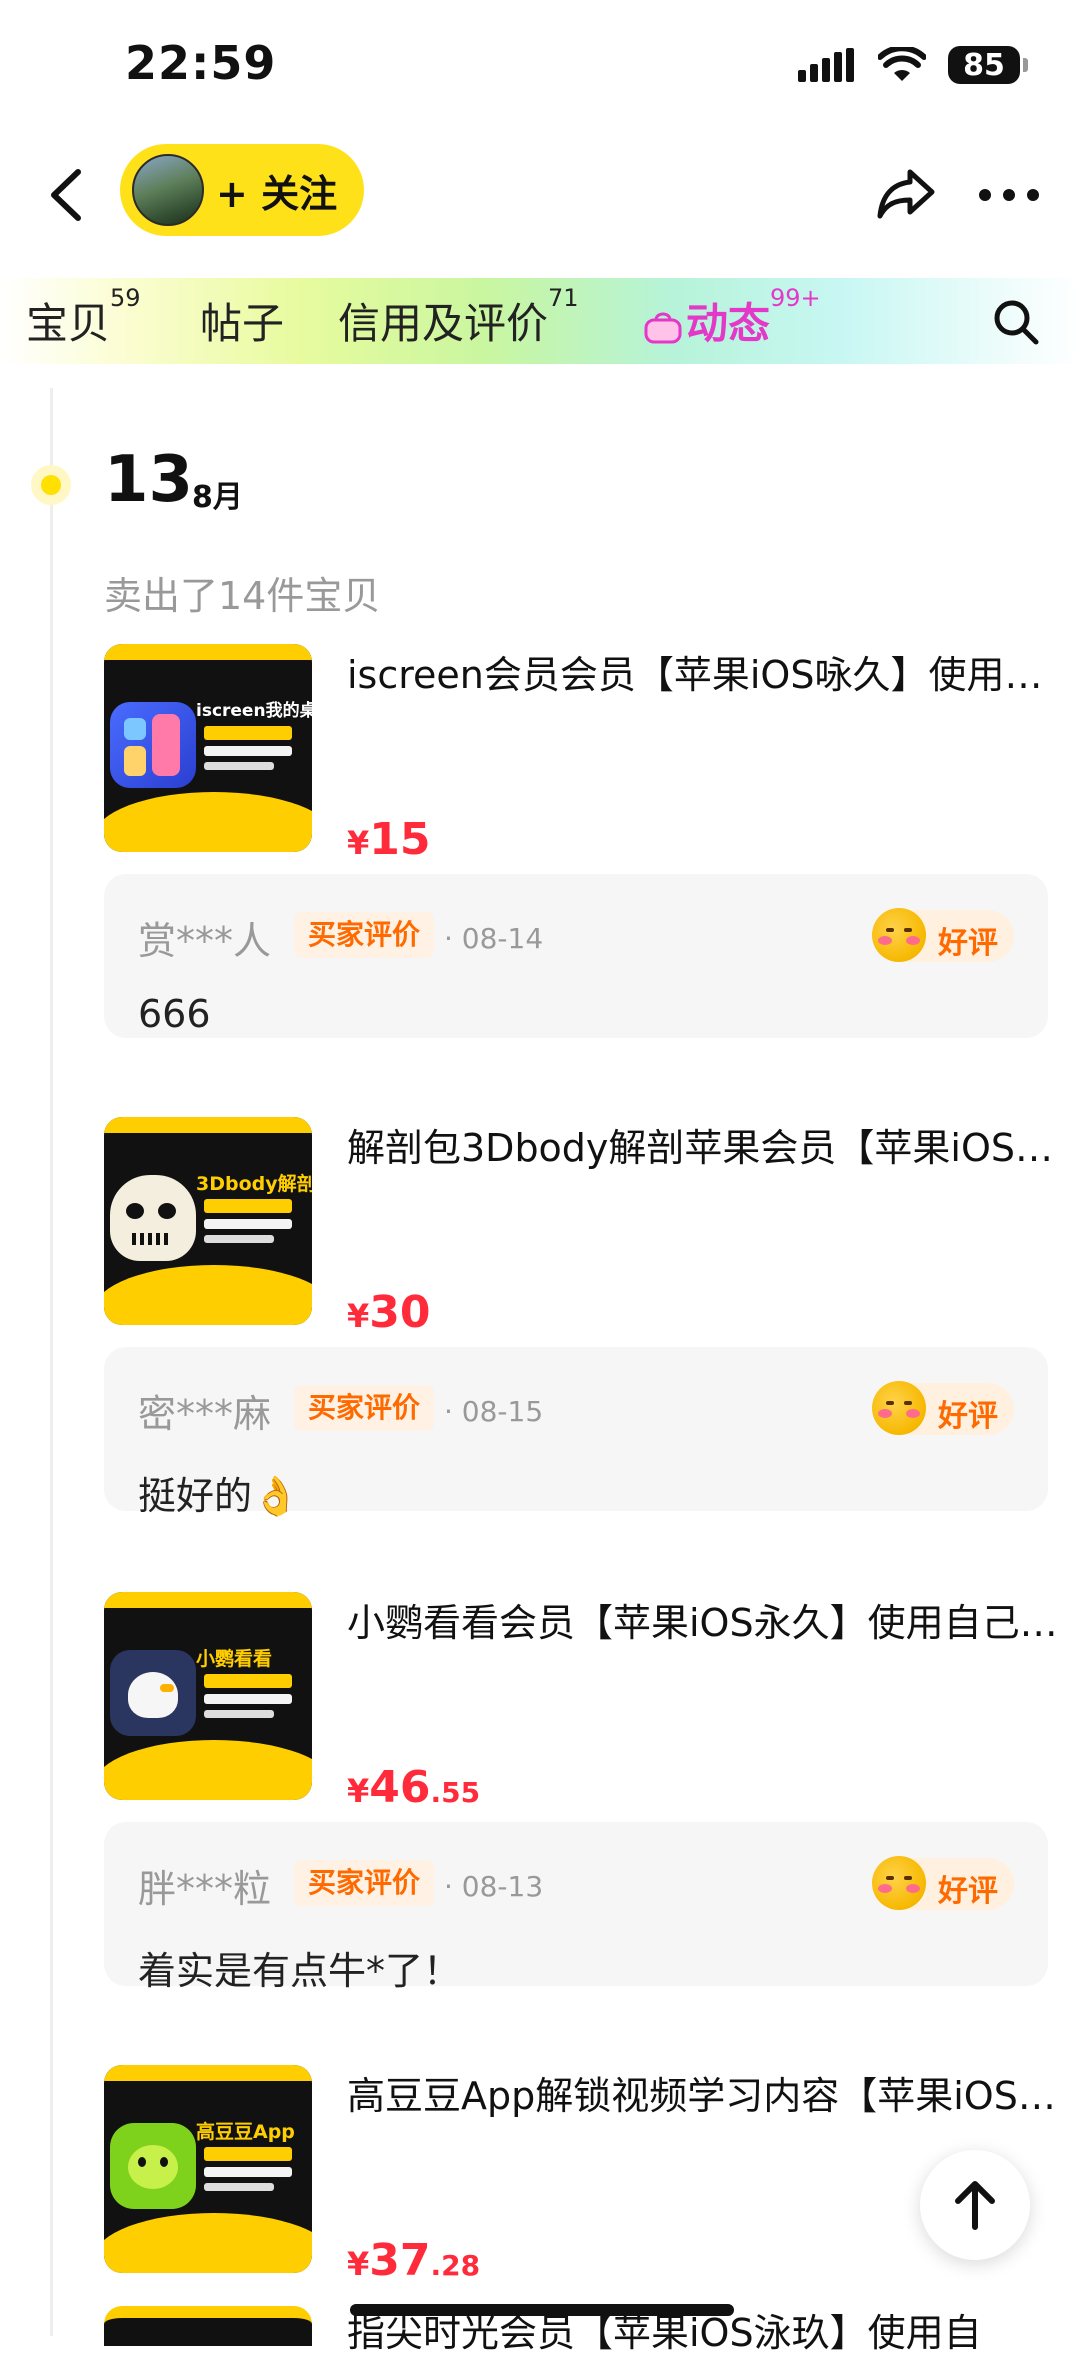 This screenshot has height=2357, width=1080. I want to click on review-date: · 08-15, so click(494, 1411).